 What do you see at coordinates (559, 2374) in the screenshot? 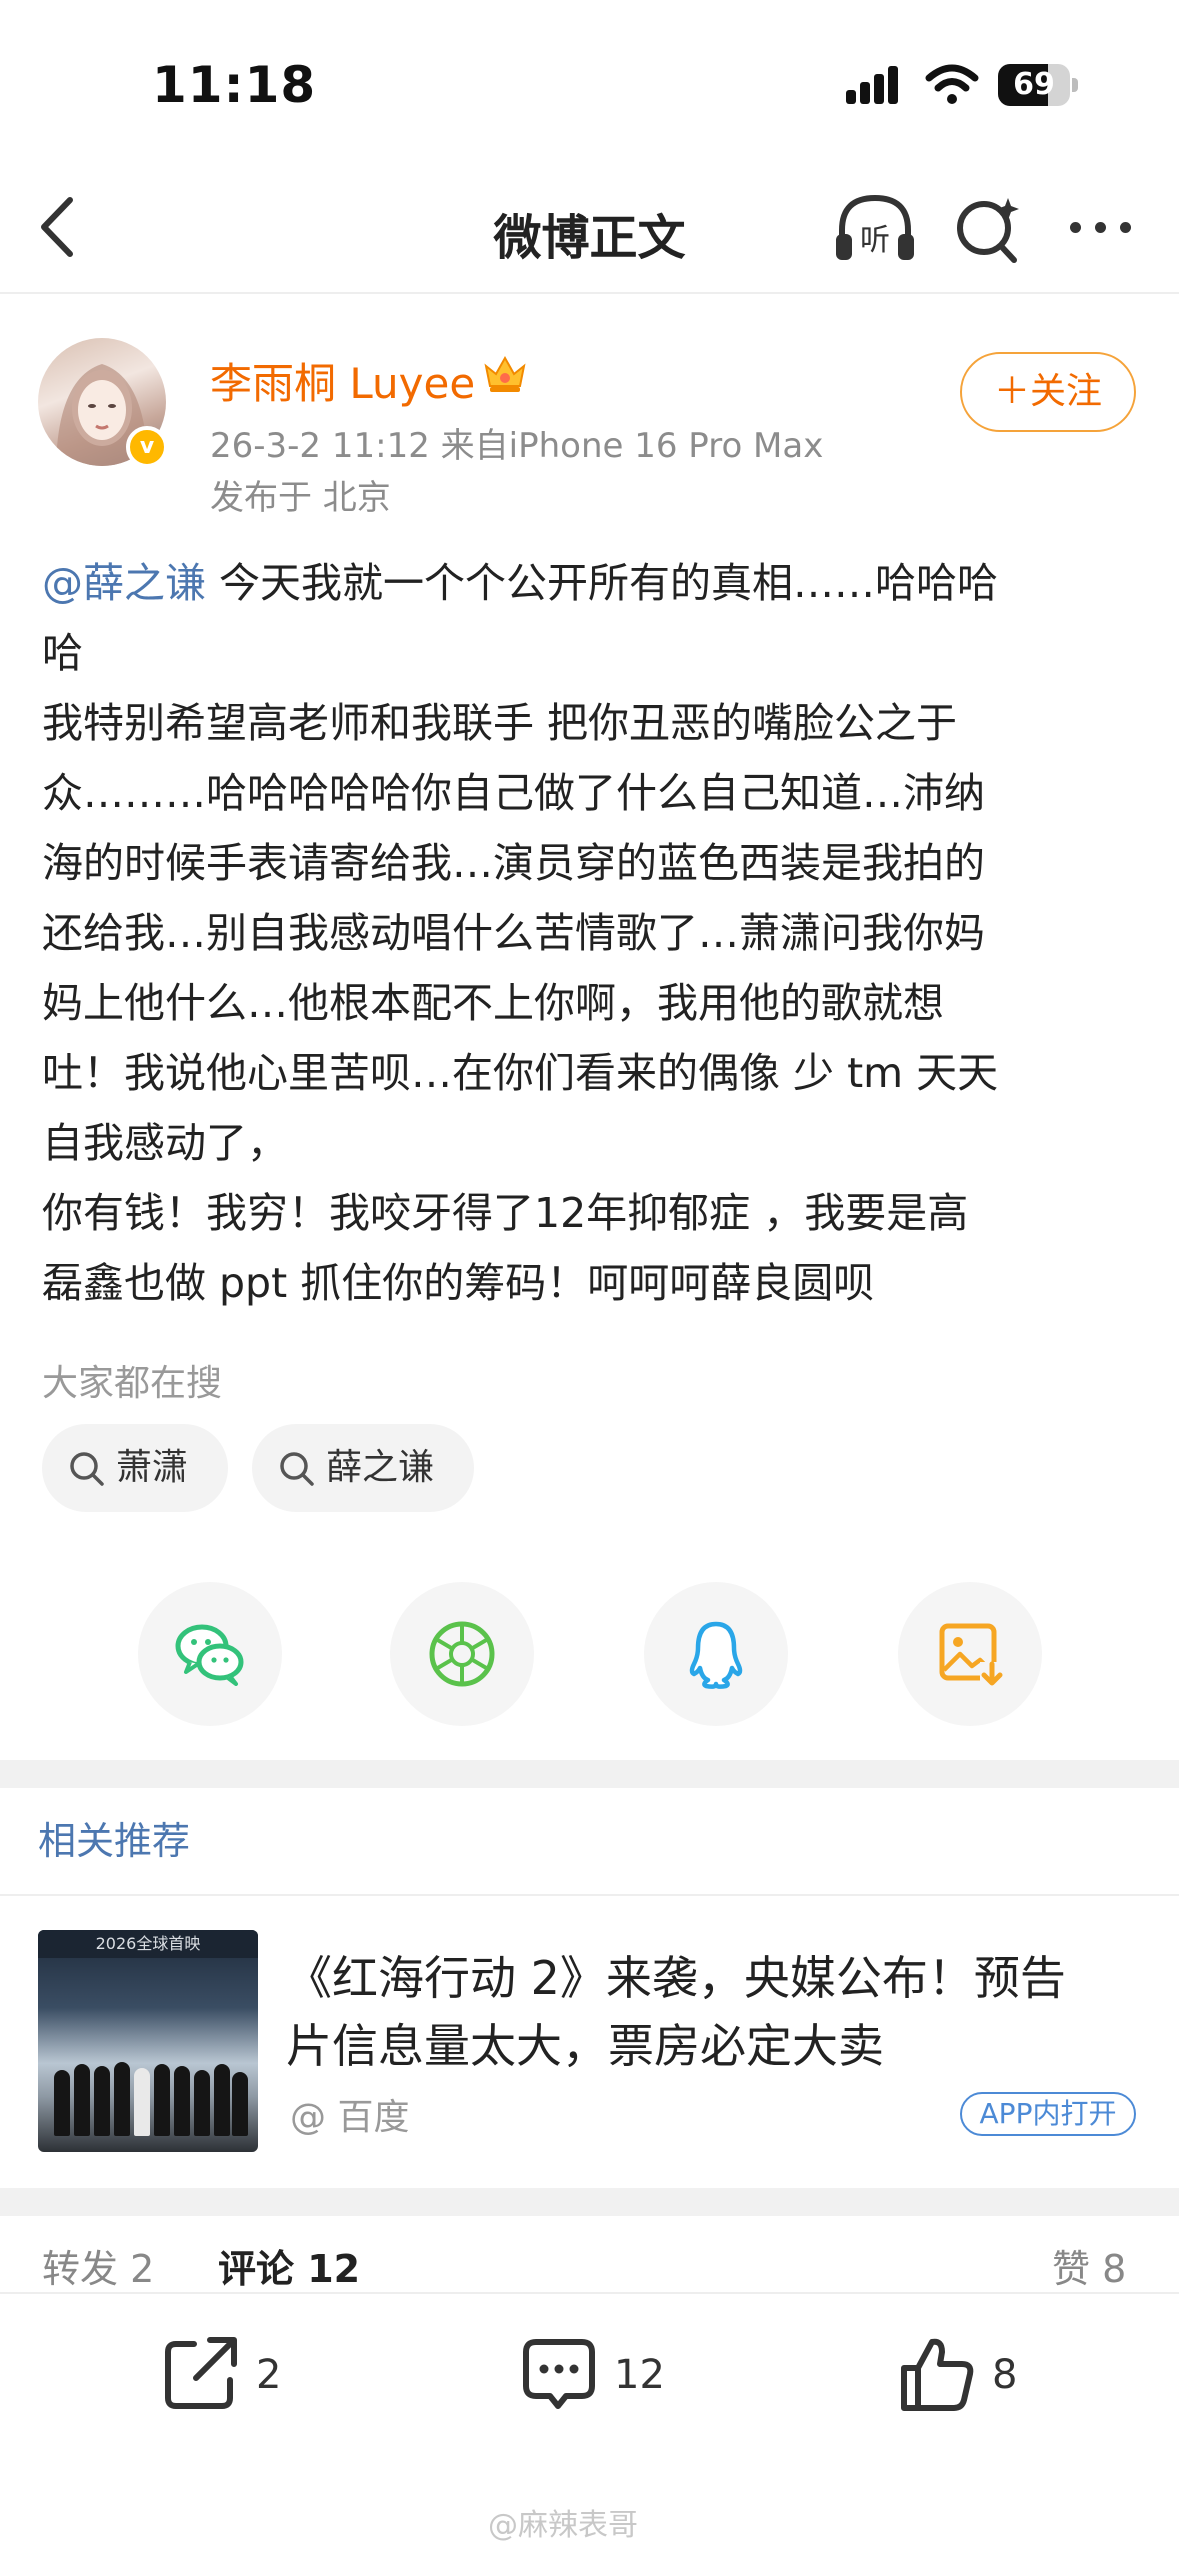
I see `comment-icon` at bounding box center [559, 2374].